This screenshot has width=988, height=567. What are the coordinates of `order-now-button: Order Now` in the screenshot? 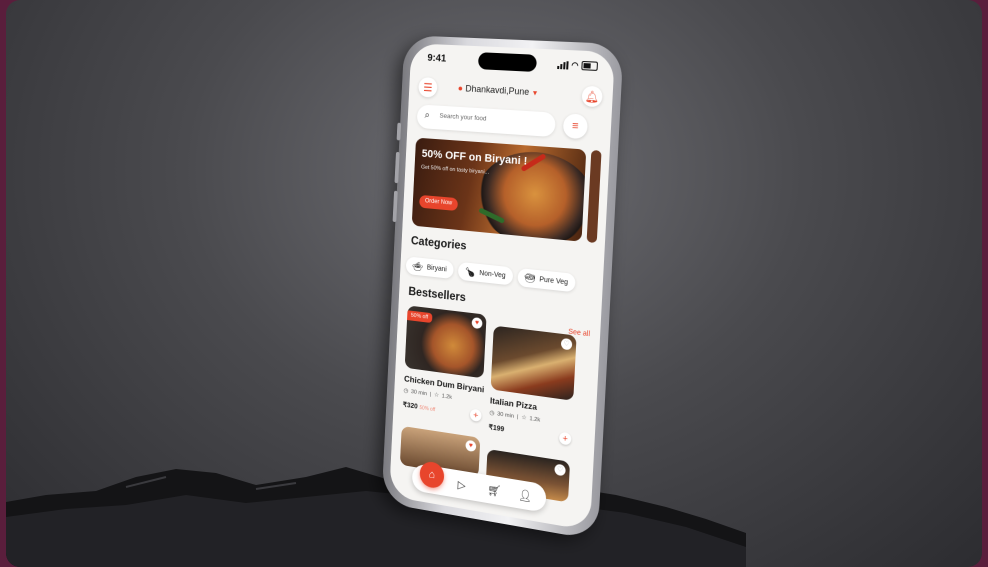 It's located at (439, 203).